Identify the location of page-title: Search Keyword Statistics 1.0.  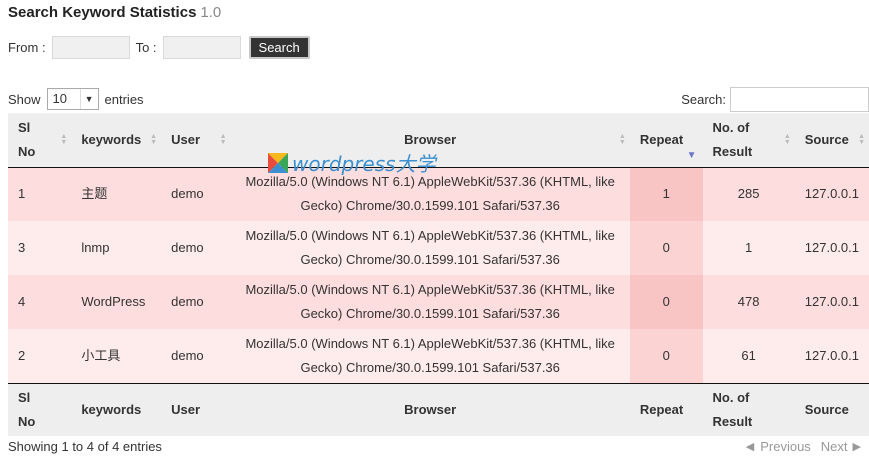
(114, 12).